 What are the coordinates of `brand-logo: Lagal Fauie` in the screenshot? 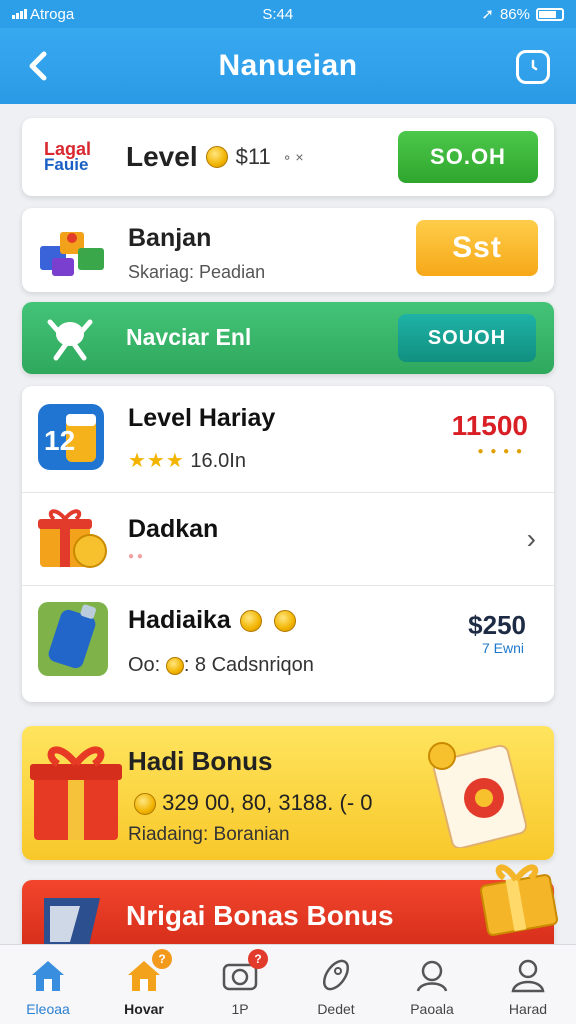 It's located at (76, 157).